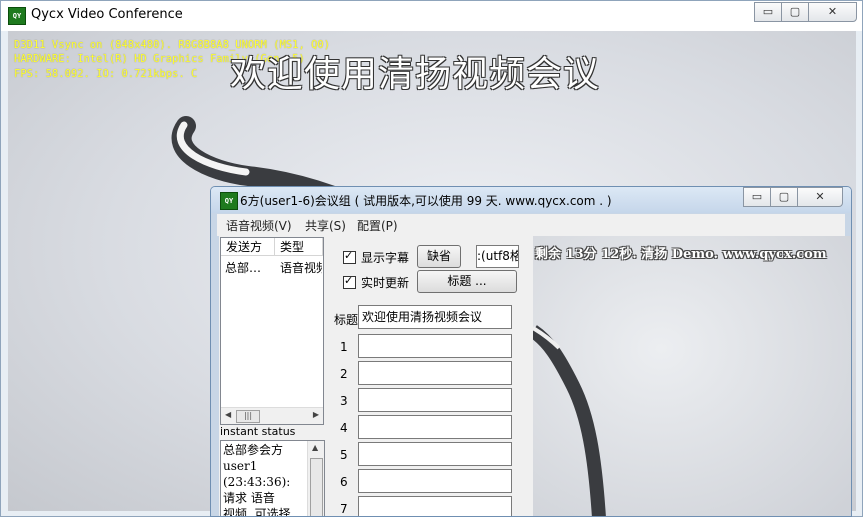 This screenshot has height=517, width=863. What do you see at coordinates (344, 455) in the screenshot?
I see `line-label-5: 5` at bounding box center [344, 455].